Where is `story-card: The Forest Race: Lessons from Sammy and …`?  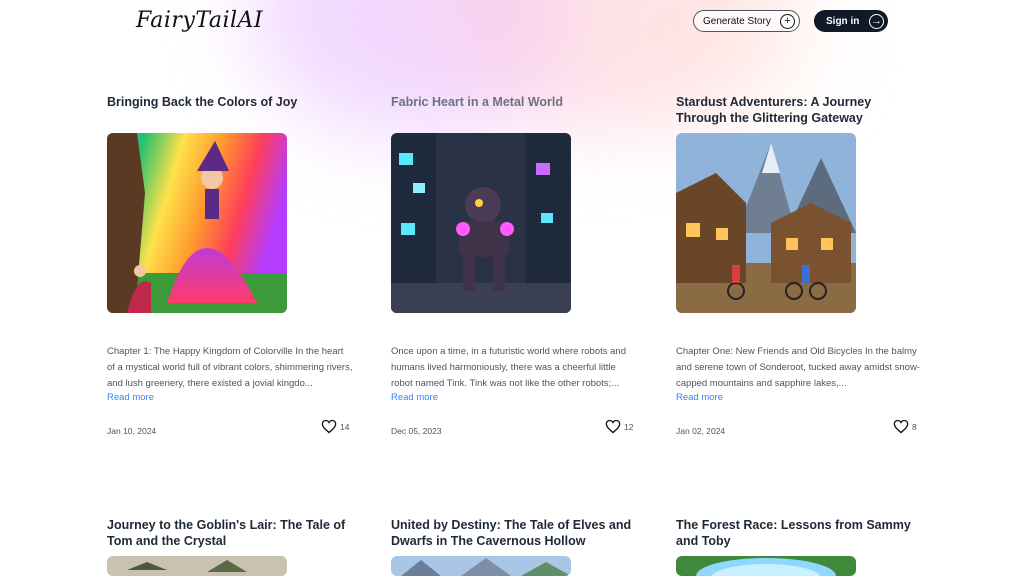
story-card: The Forest Race: Lessons from Sammy and … is located at coordinates (799, 546).